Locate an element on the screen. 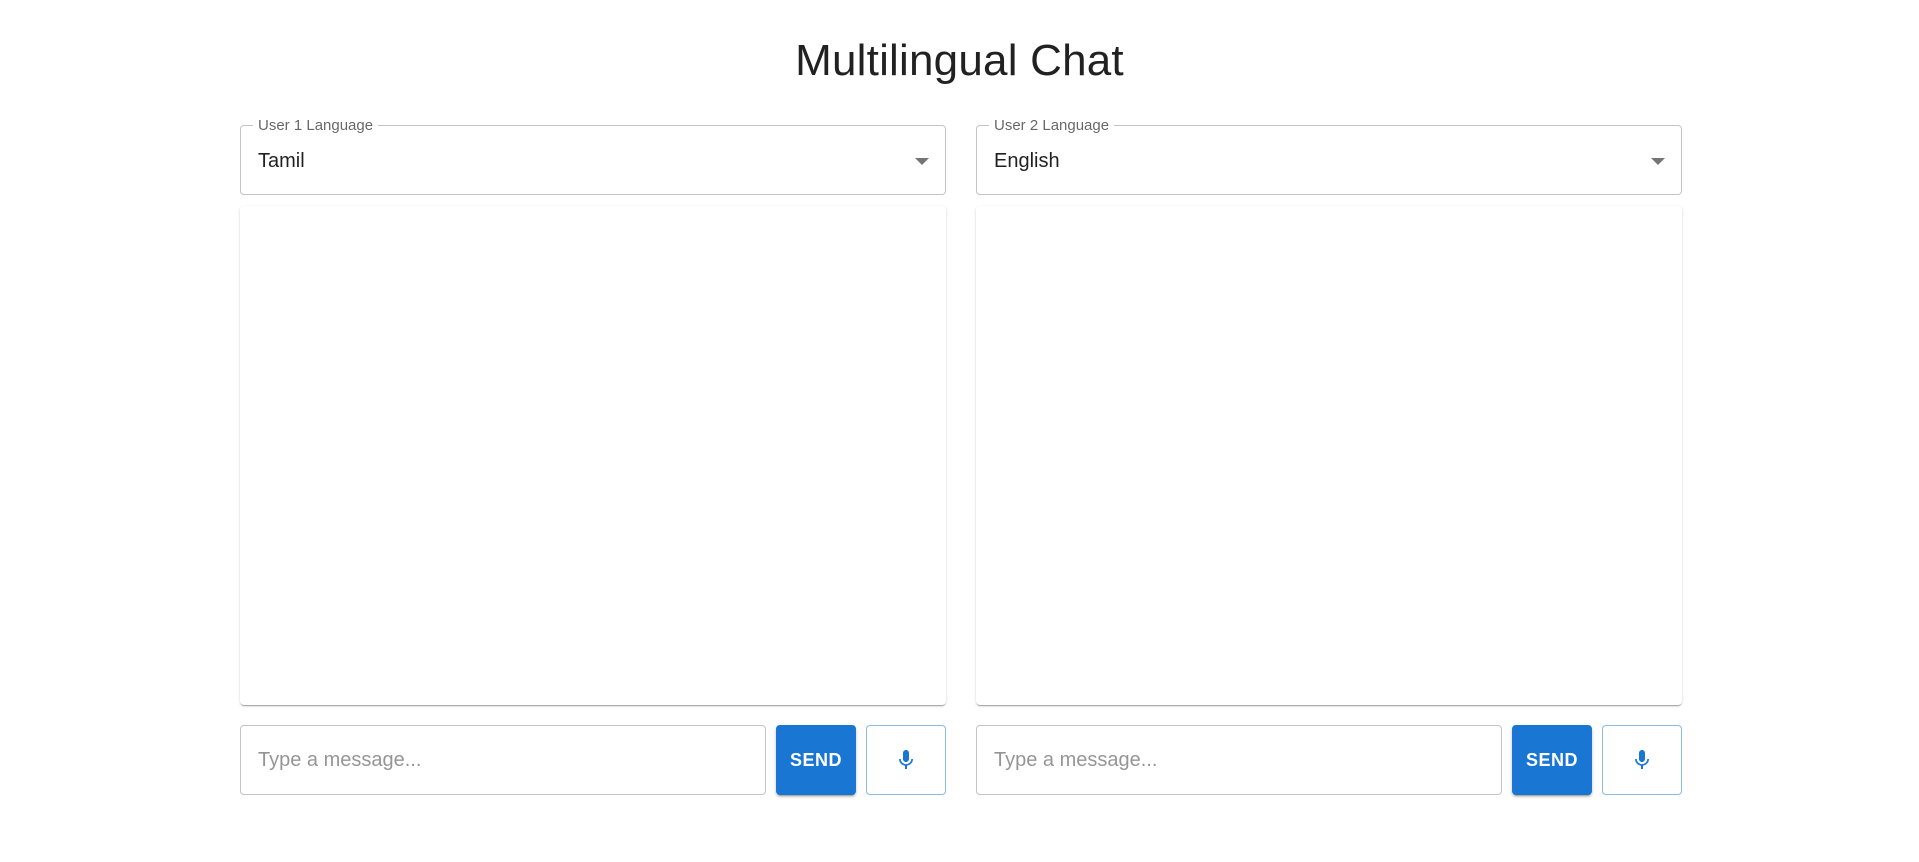  page-title: Multilingual Chat is located at coordinates (959, 60).